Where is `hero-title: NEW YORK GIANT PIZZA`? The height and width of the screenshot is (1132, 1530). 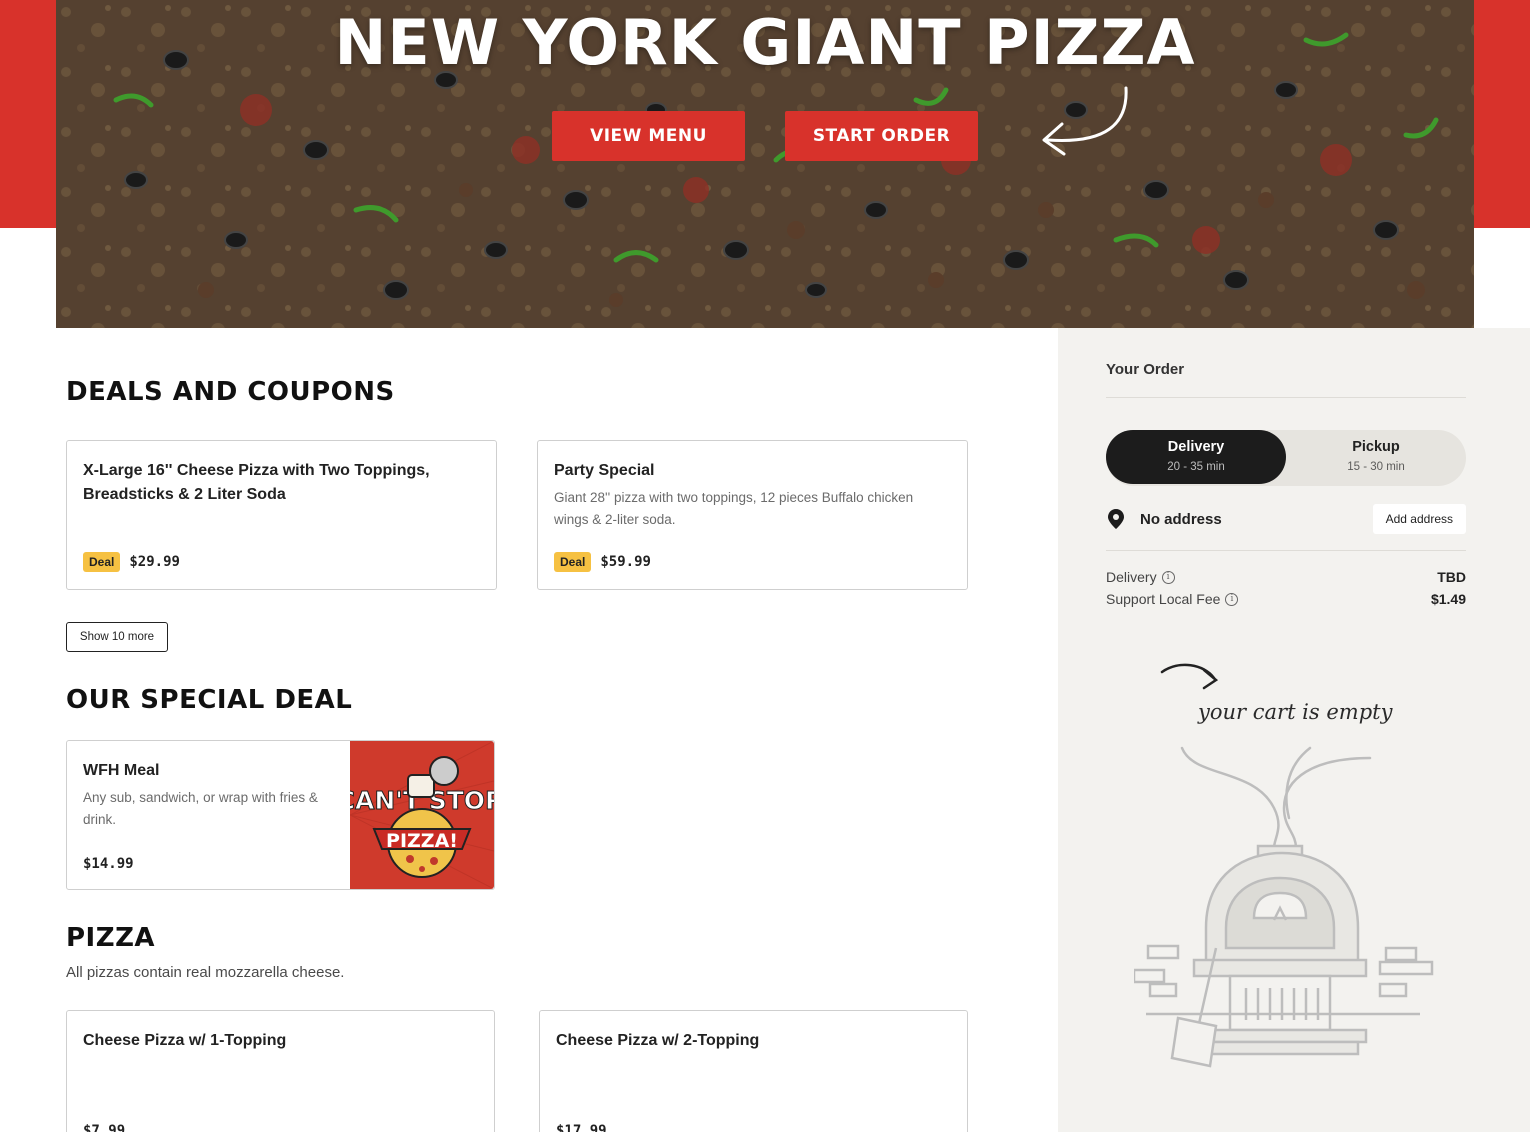 hero-title: NEW YORK GIANT PIZZA is located at coordinates (765, 42).